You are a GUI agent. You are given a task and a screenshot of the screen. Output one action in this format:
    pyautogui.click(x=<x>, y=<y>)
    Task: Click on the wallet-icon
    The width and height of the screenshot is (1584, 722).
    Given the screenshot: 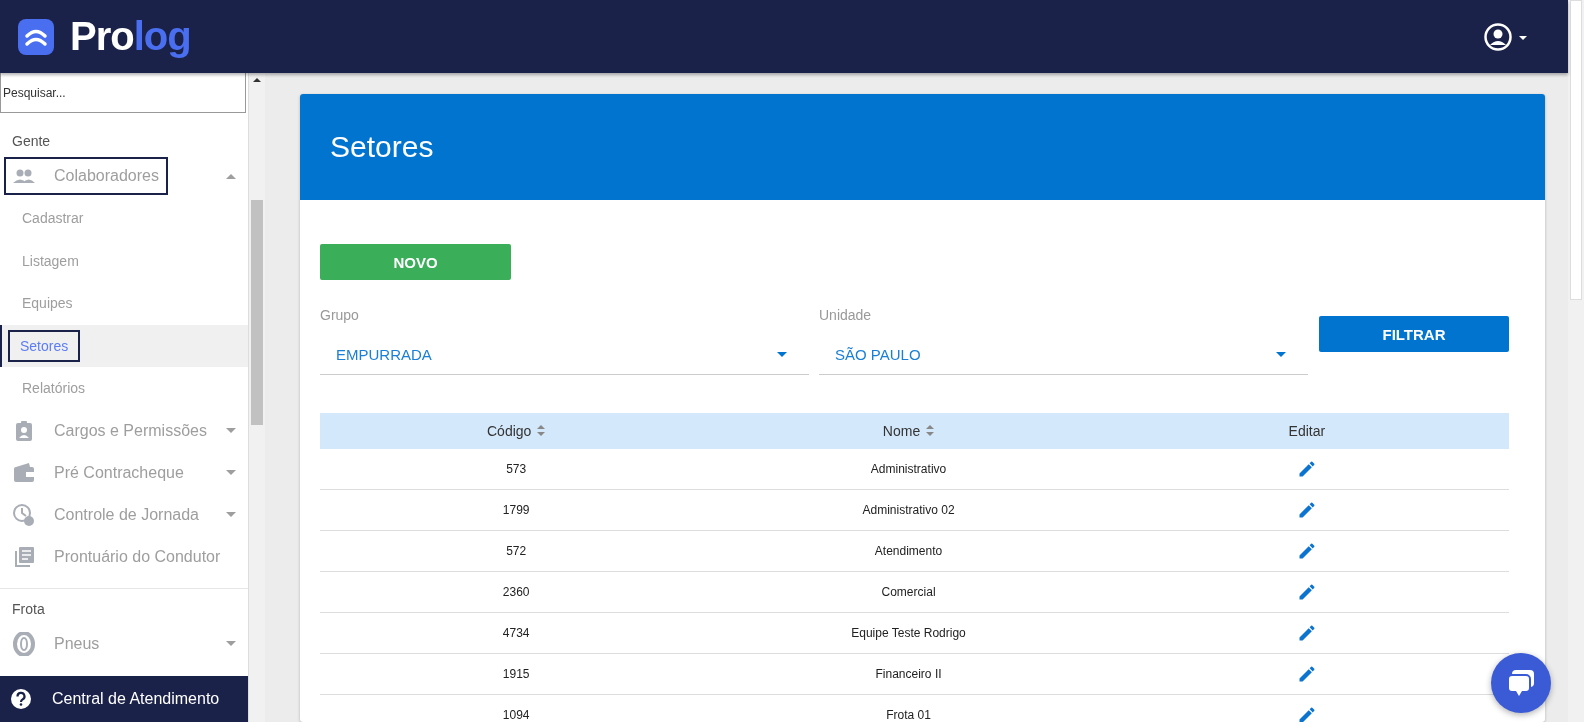 What is the action you would take?
    pyautogui.click(x=24, y=472)
    